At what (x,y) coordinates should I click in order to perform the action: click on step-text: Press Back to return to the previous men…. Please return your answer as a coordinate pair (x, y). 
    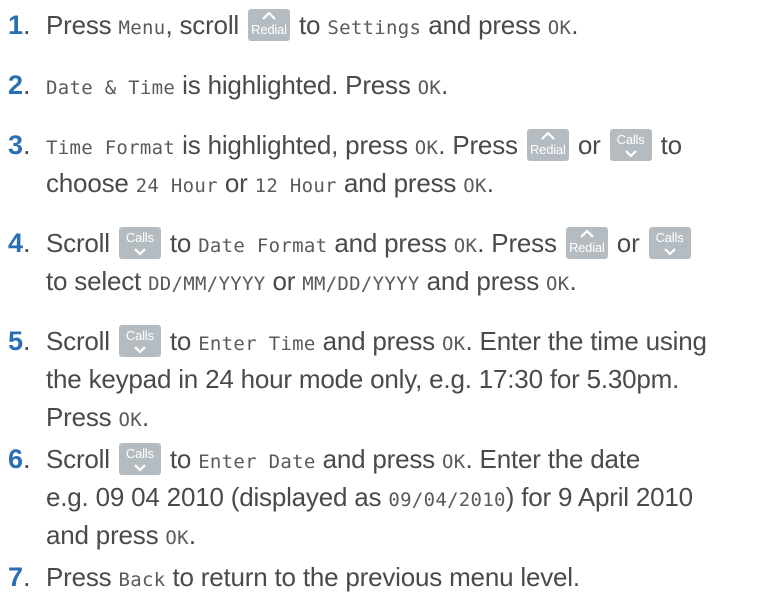
    Looking at the image, I should click on (313, 577).